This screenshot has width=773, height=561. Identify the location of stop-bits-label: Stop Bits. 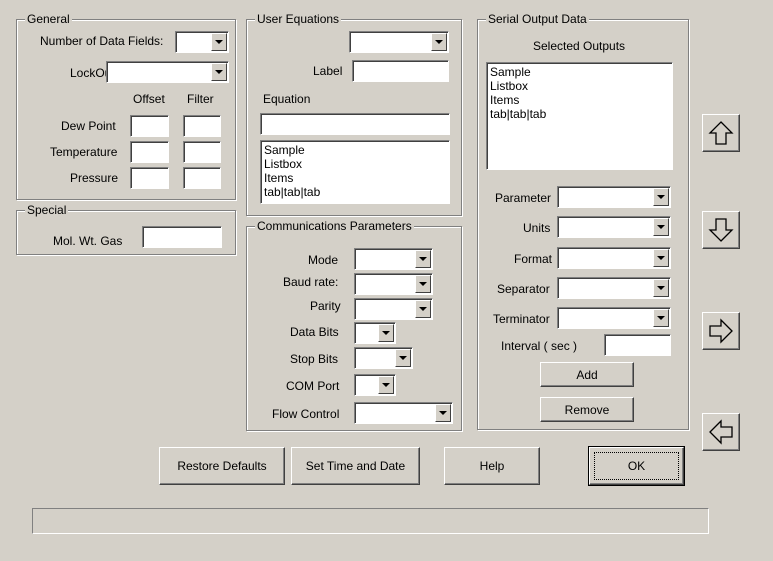
(314, 359).